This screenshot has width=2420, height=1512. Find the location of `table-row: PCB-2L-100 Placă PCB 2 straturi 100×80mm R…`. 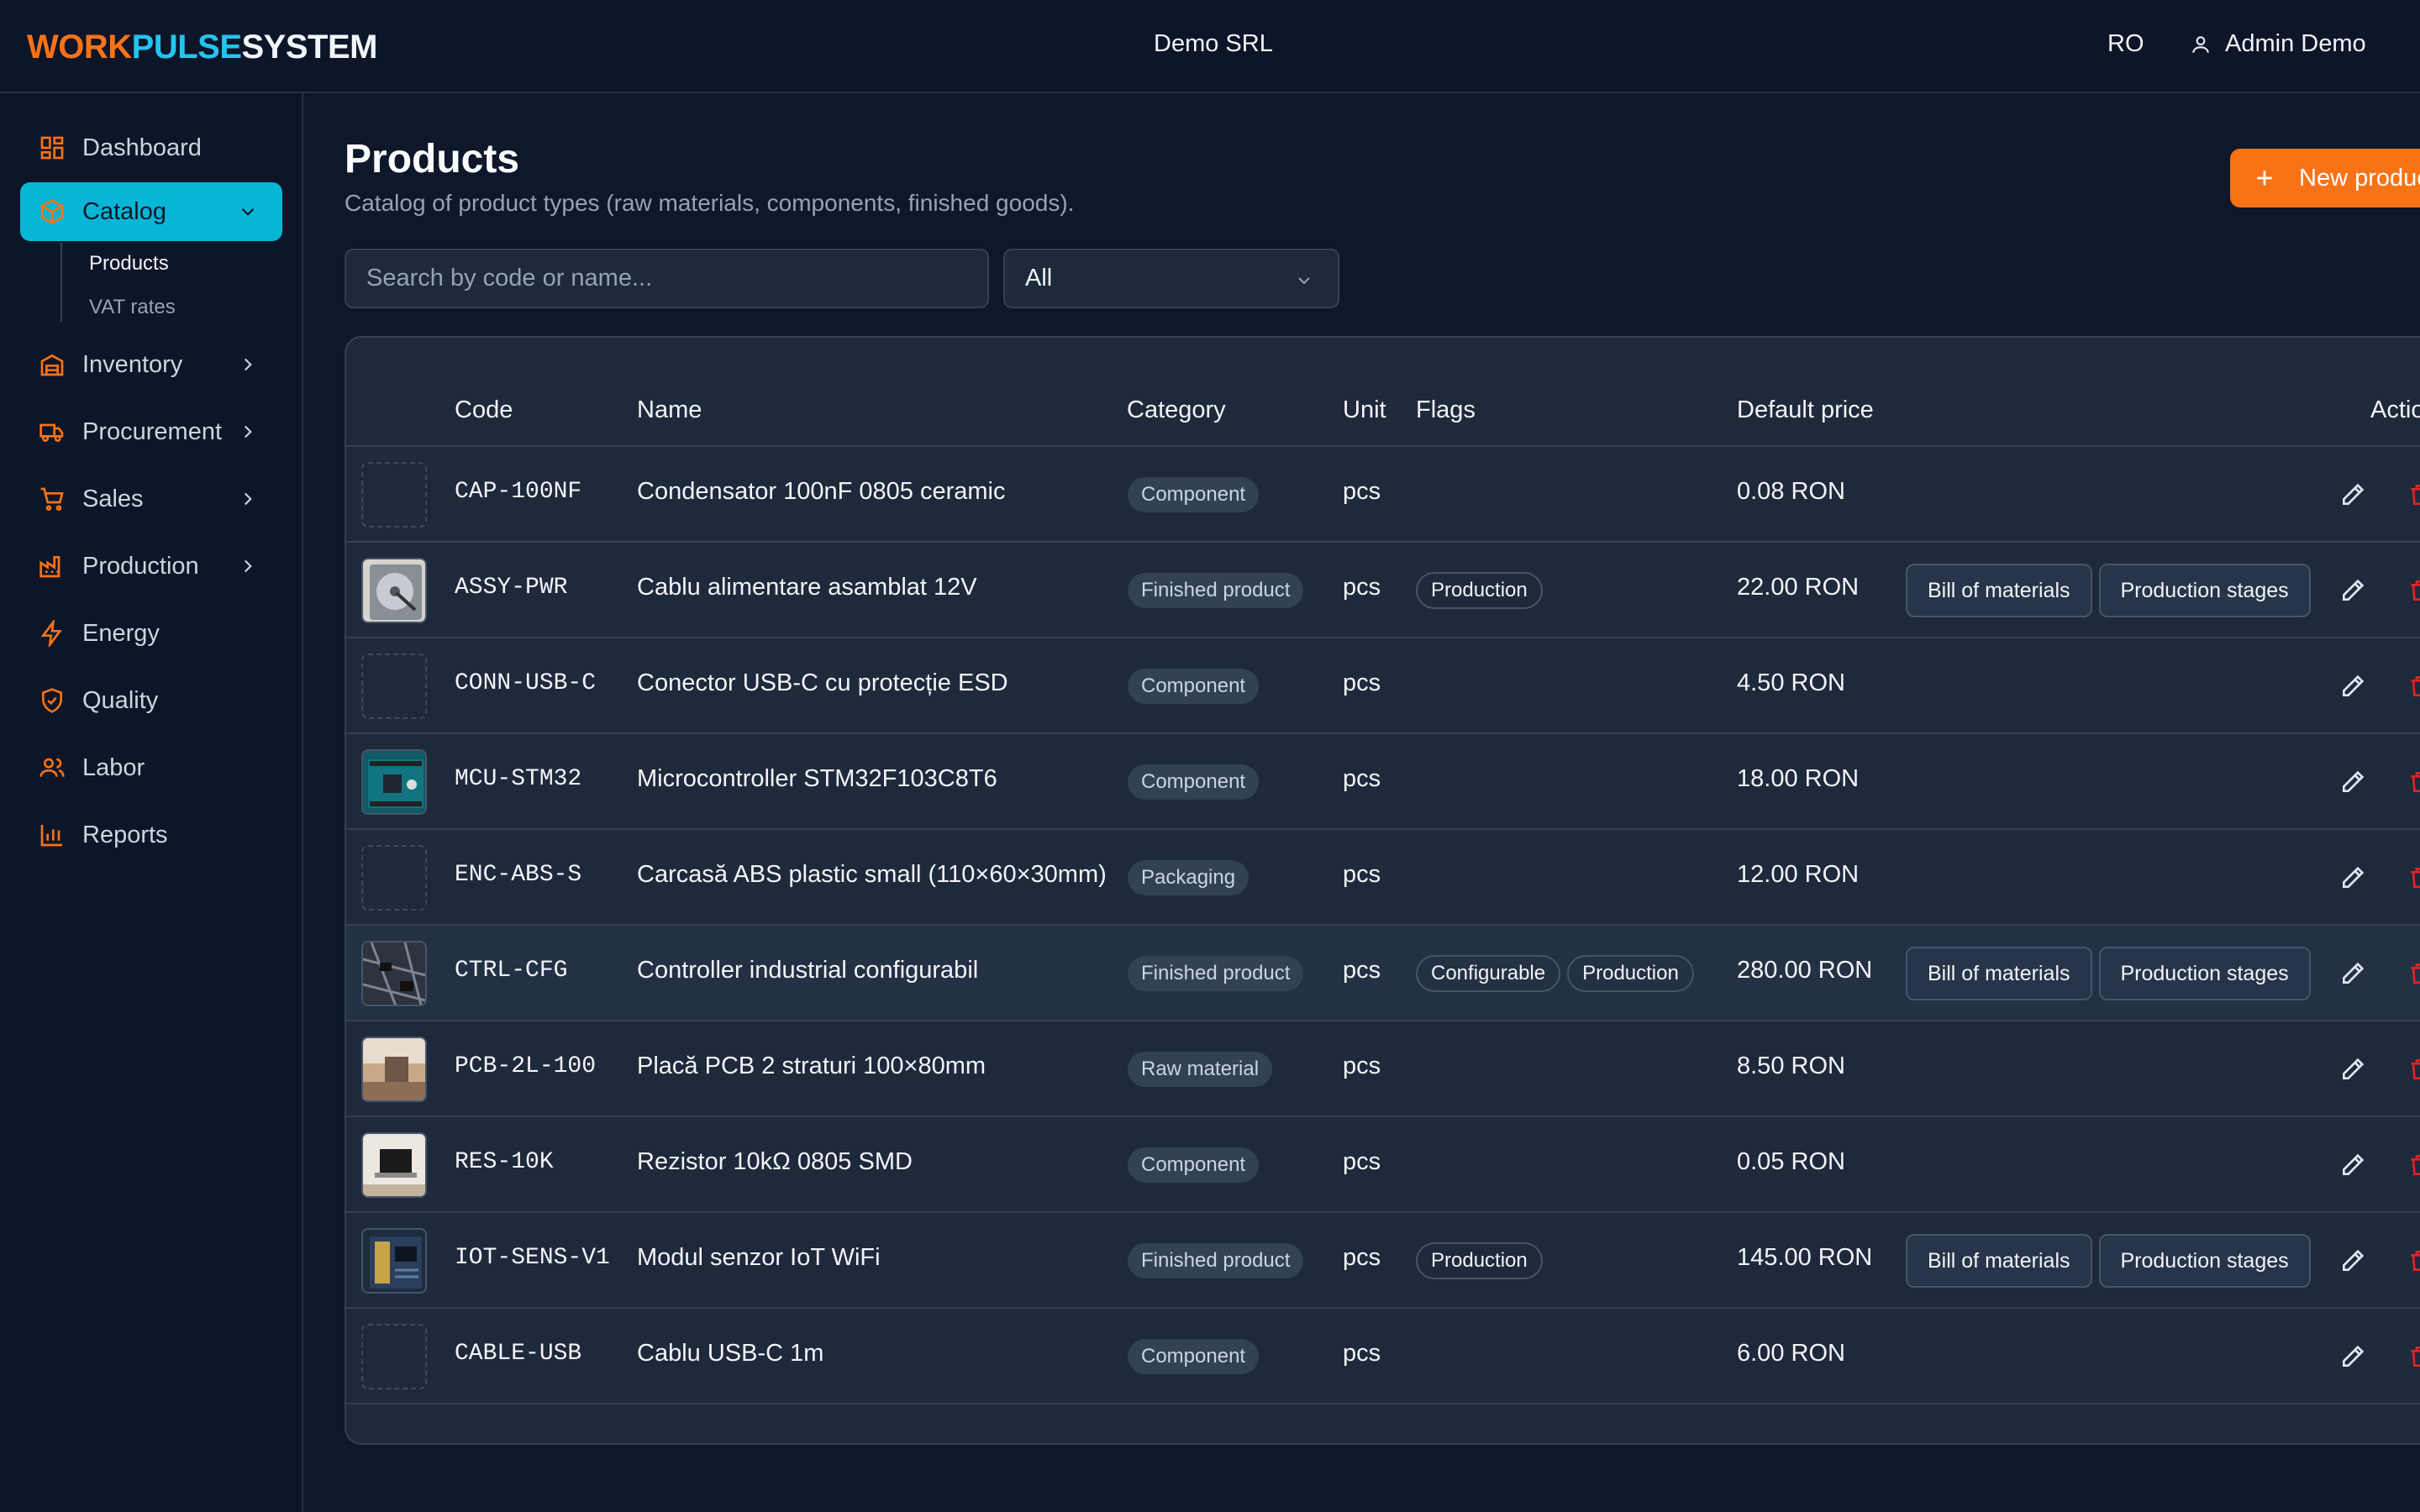

table-row: PCB-2L-100 Placă PCB 2 straturi 100×80mm R… is located at coordinates (1383, 1069).